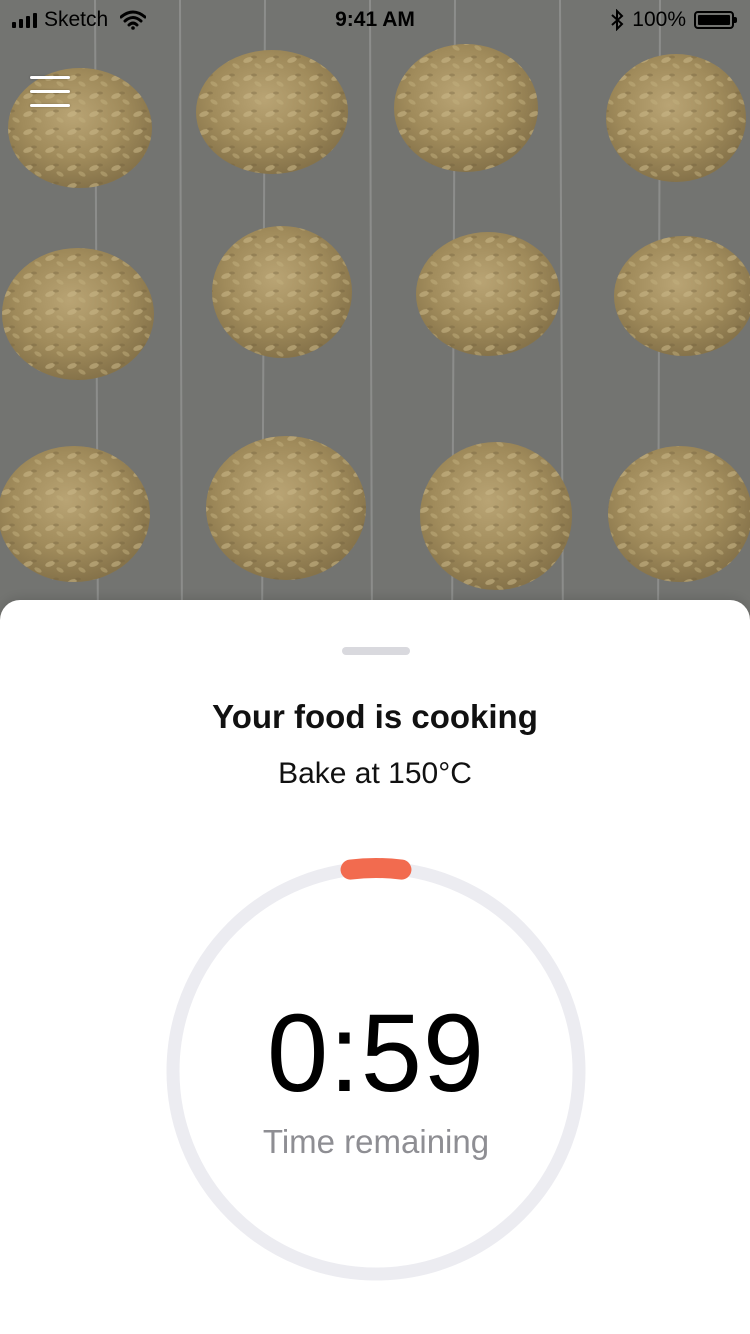 The height and width of the screenshot is (1334, 750). I want to click on bluetooth-icon, so click(617, 20).